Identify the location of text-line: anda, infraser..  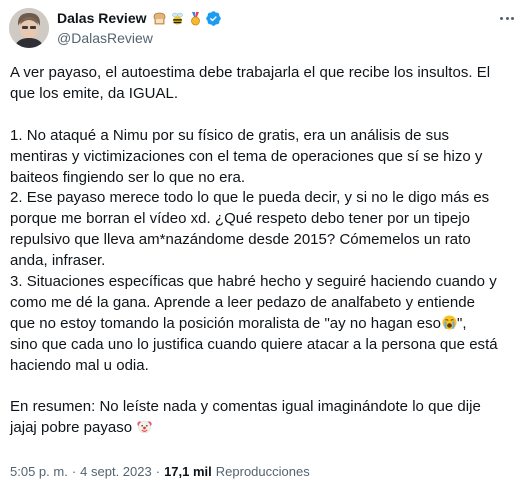
(58, 261).